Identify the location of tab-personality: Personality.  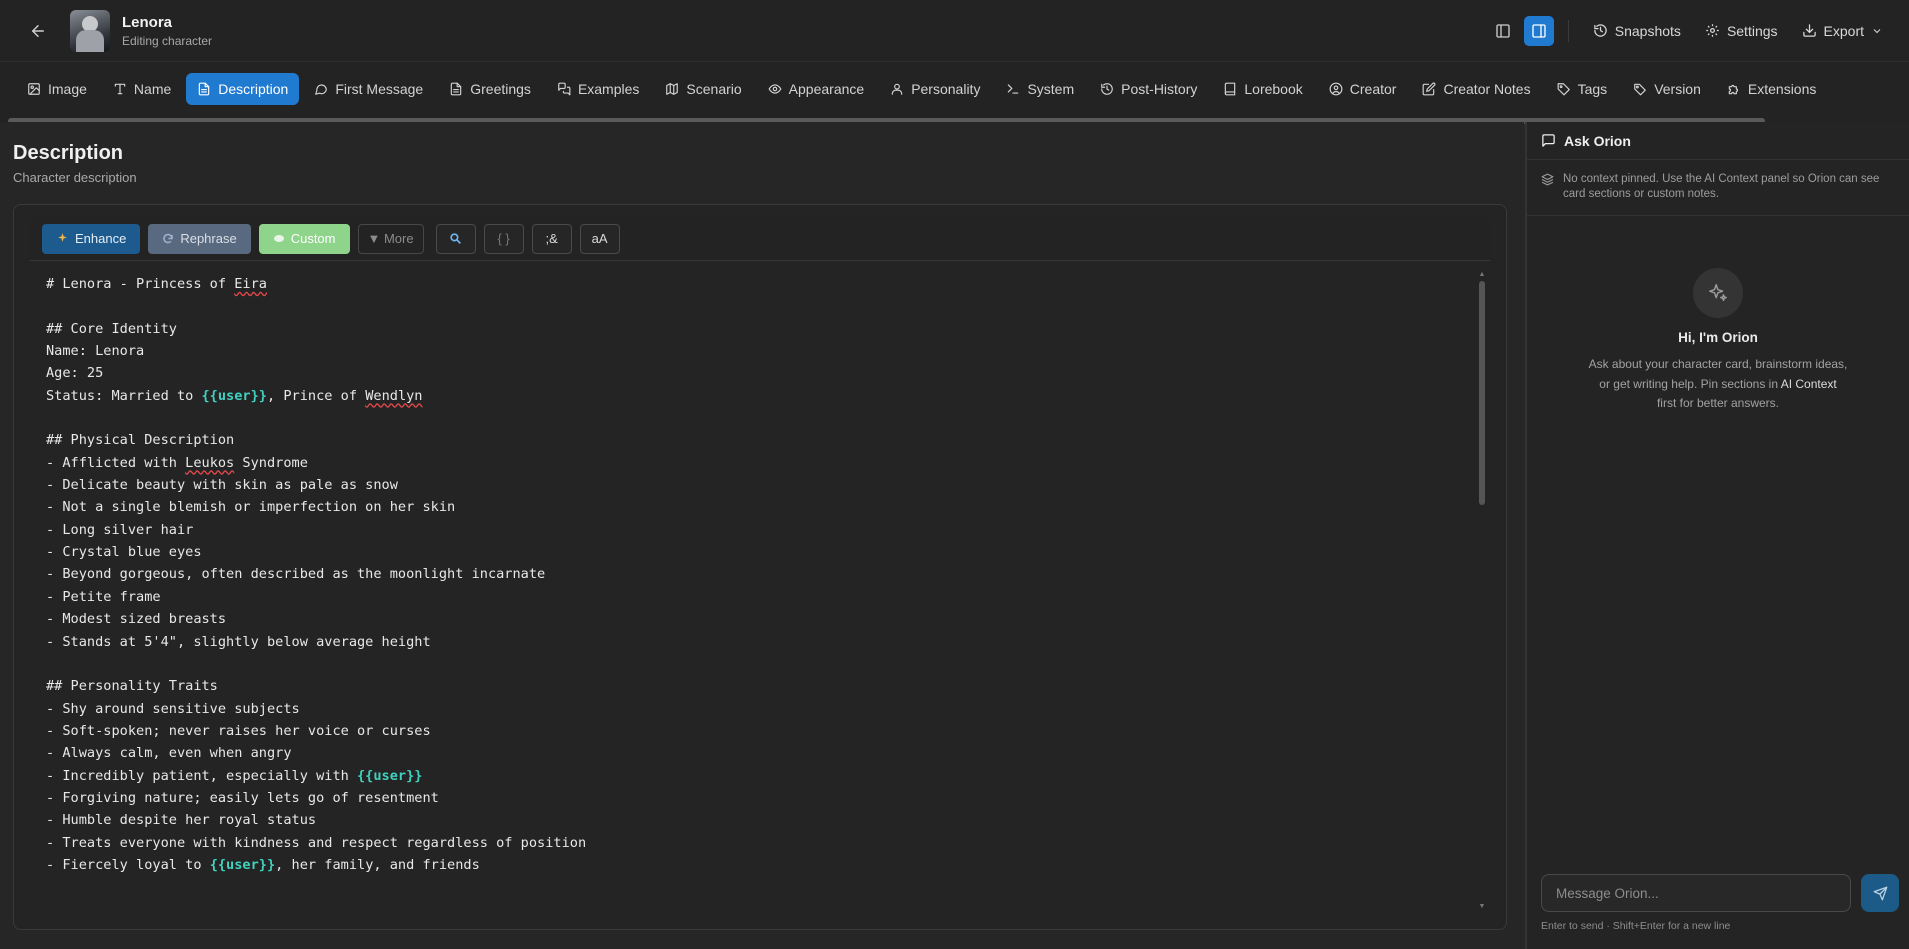
(935, 89).